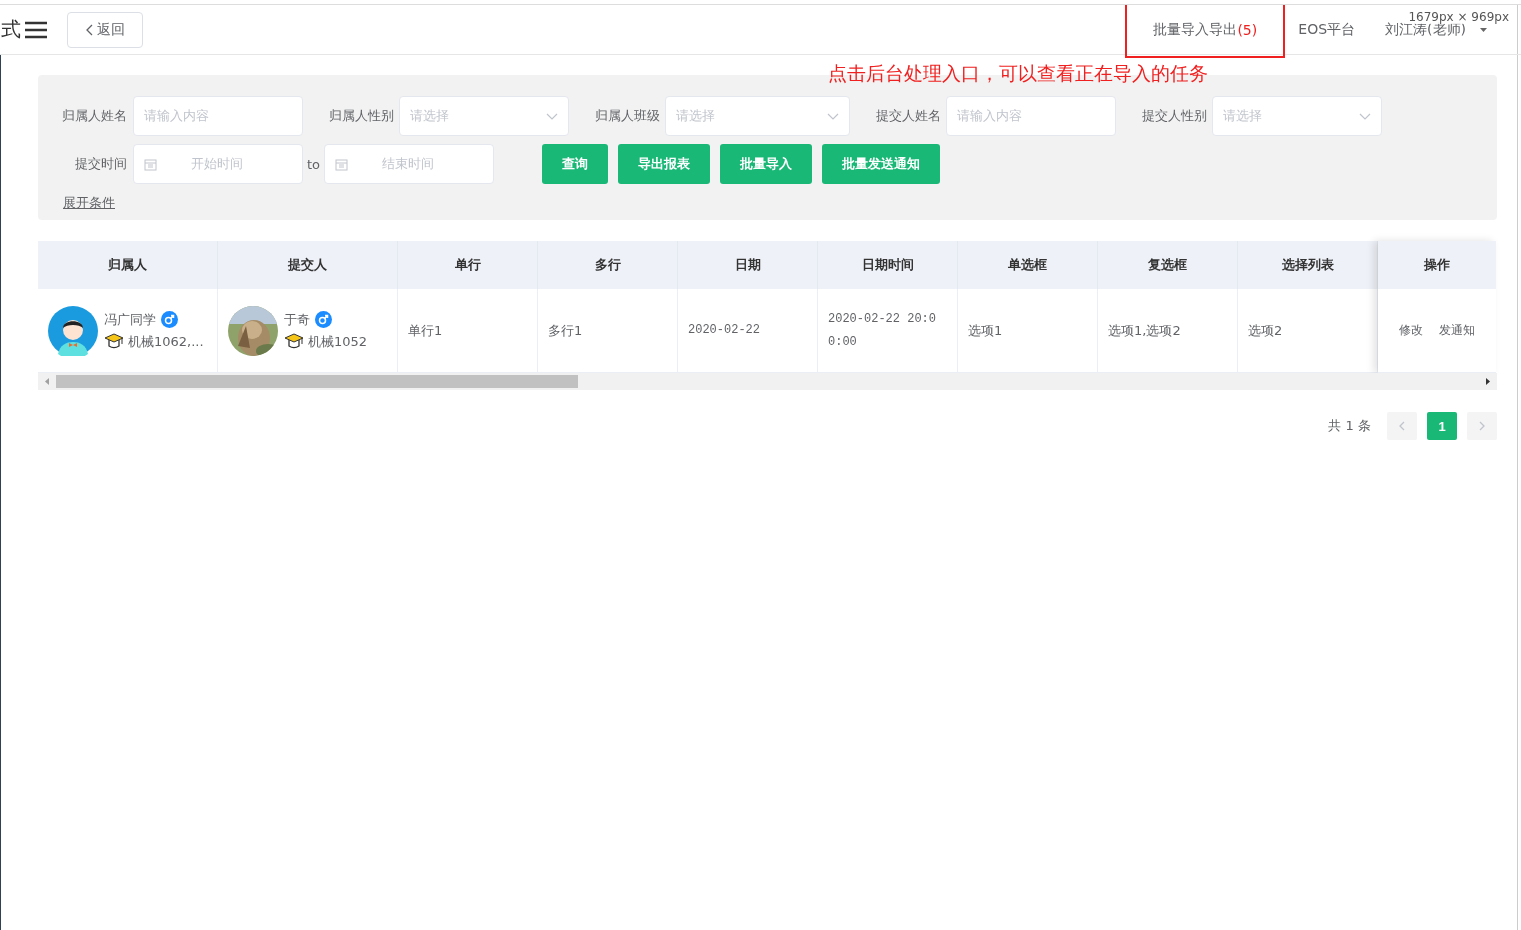  I want to click on column-header: 选择列表, so click(1308, 265).